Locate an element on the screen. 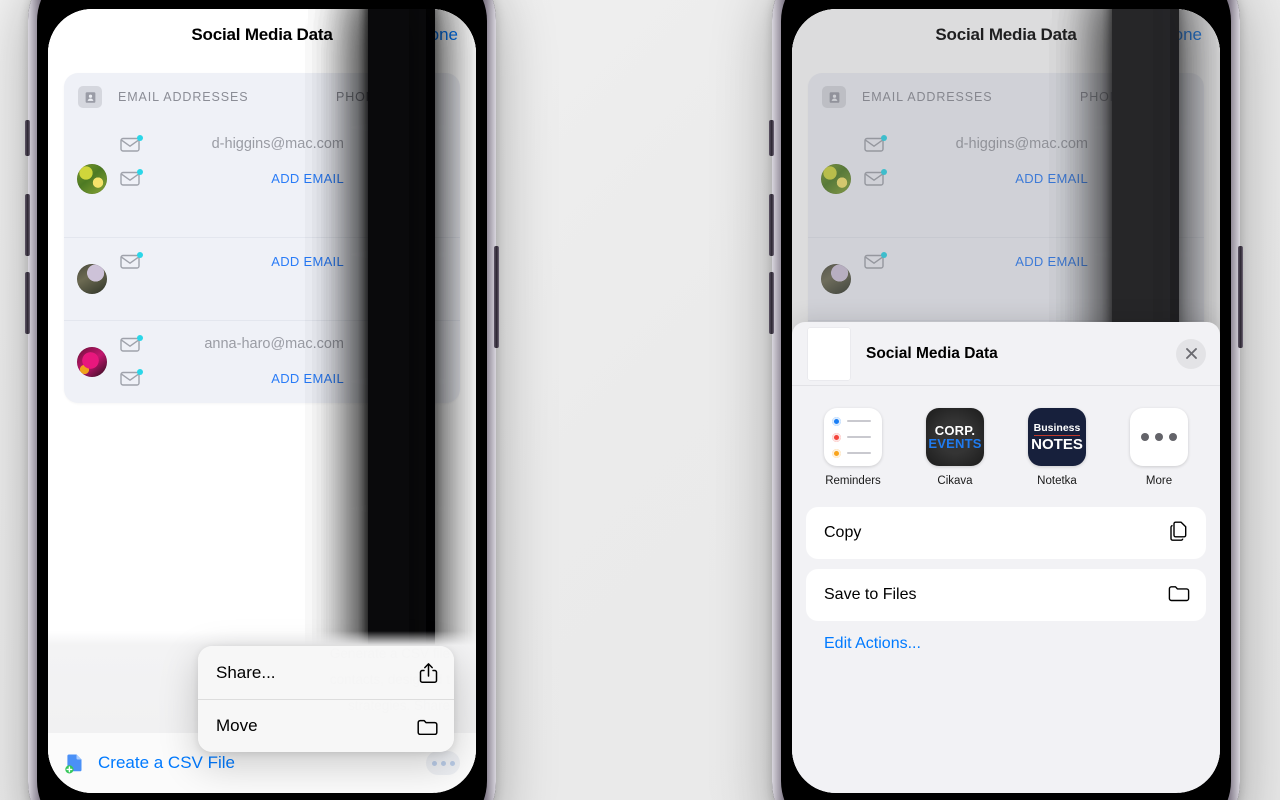 This screenshot has height=800, width=1280. volume-down-button-left is located at coordinates (27, 303).